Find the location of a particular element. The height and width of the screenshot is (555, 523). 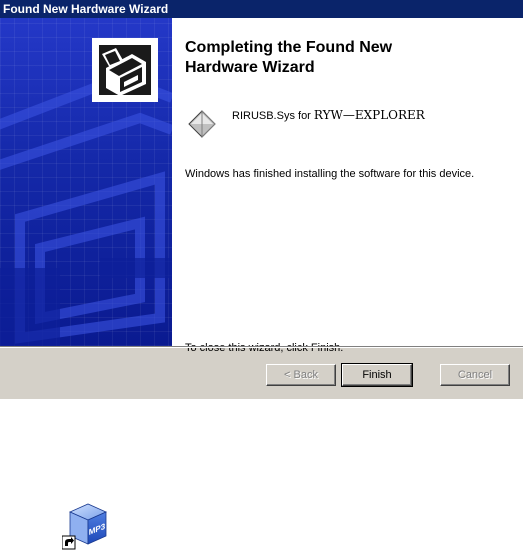

finish-button-label: Finish is located at coordinates (377, 375).